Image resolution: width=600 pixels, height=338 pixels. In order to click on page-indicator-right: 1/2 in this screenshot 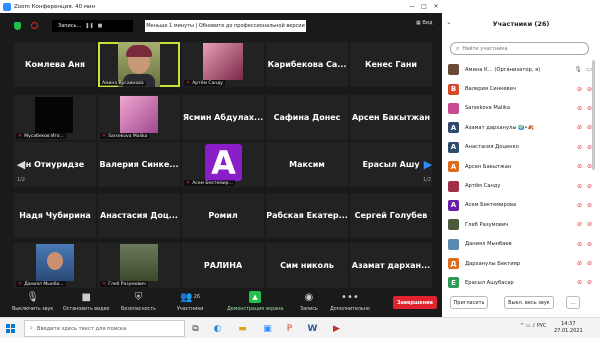, I will do `click(427, 180)`.